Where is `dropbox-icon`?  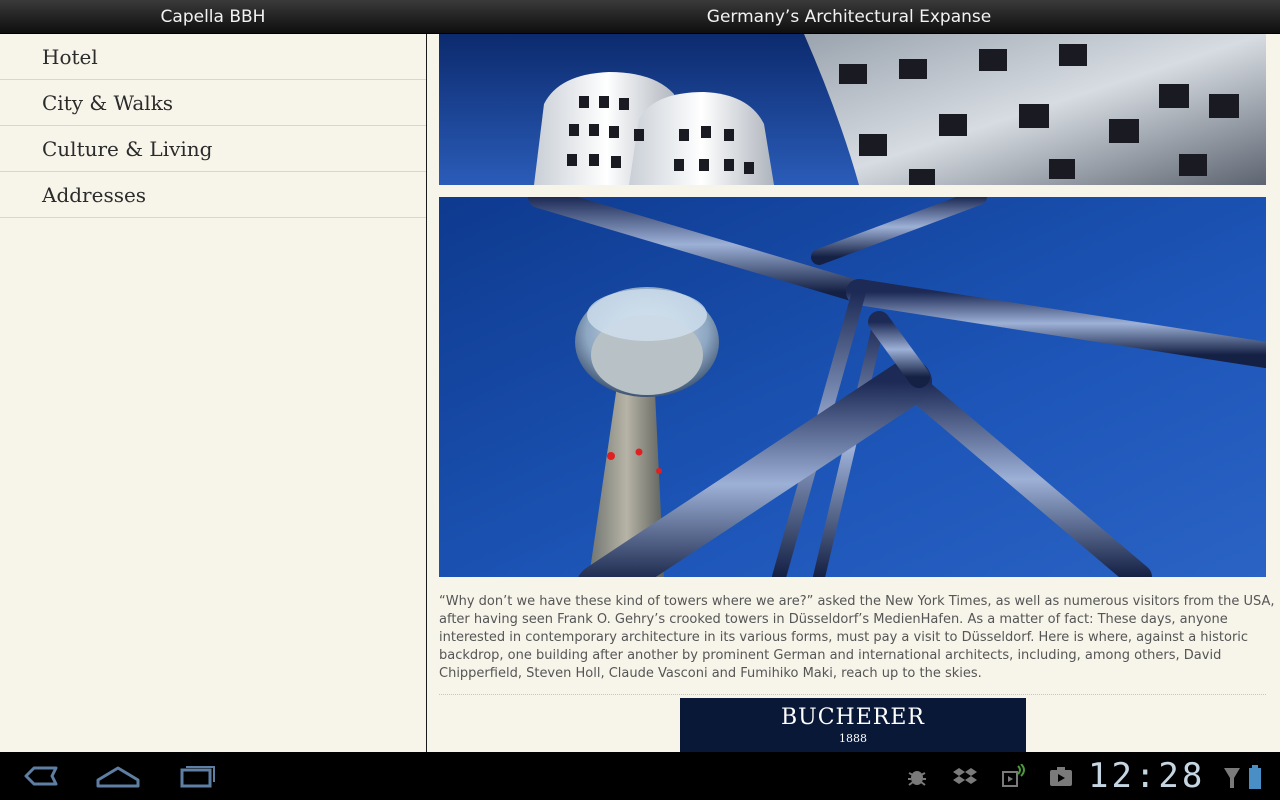
dropbox-icon is located at coordinates (965, 777).